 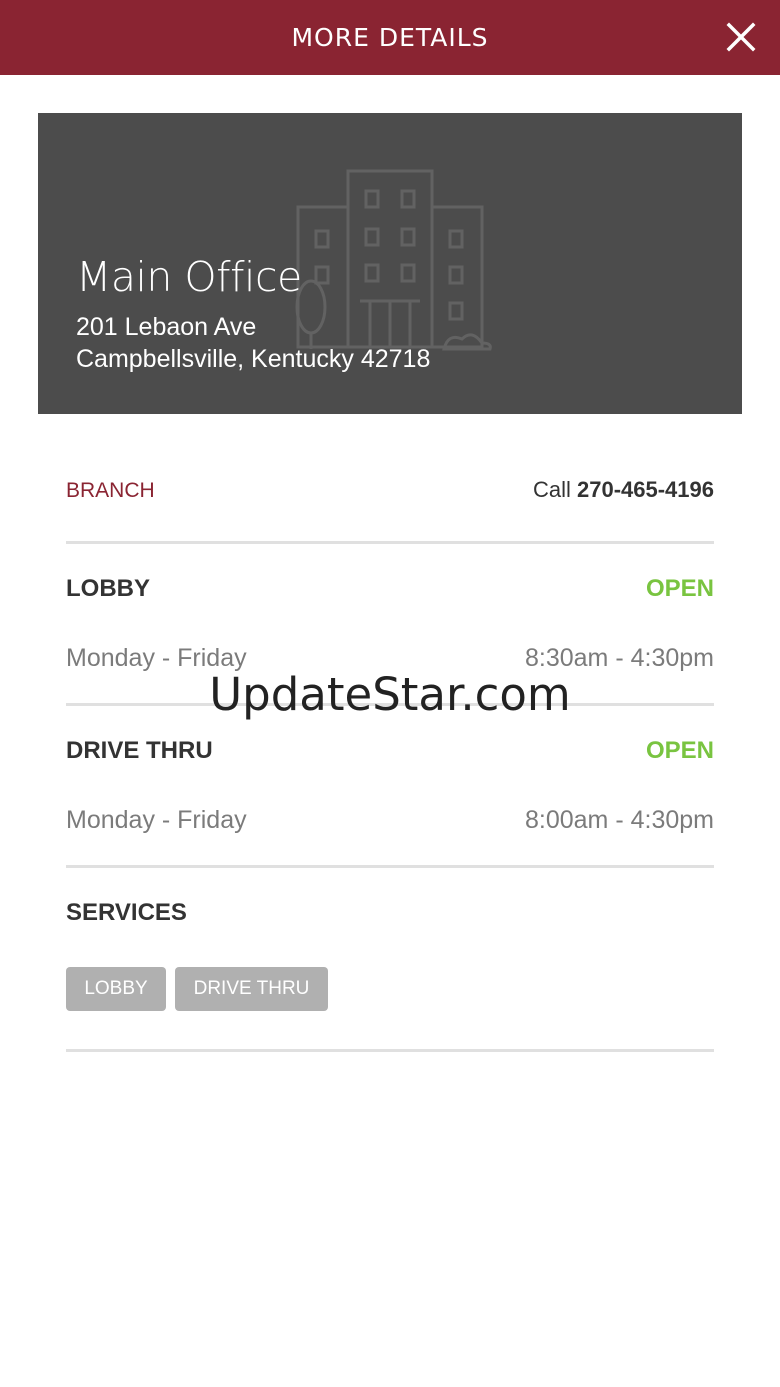 I want to click on lobby-days: Monday - Friday, so click(x=156, y=658).